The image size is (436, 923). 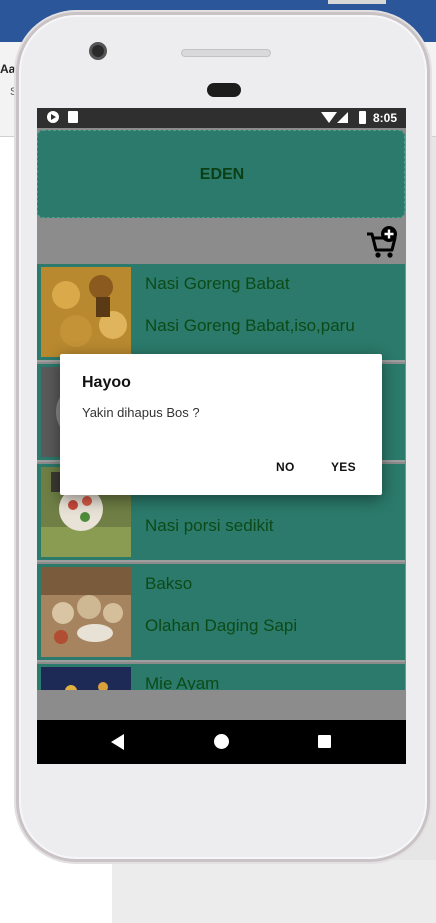 What do you see at coordinates (221, 118) in the screenshot?
I see `status-bar: 8:05` at bounding box center [221, 118].